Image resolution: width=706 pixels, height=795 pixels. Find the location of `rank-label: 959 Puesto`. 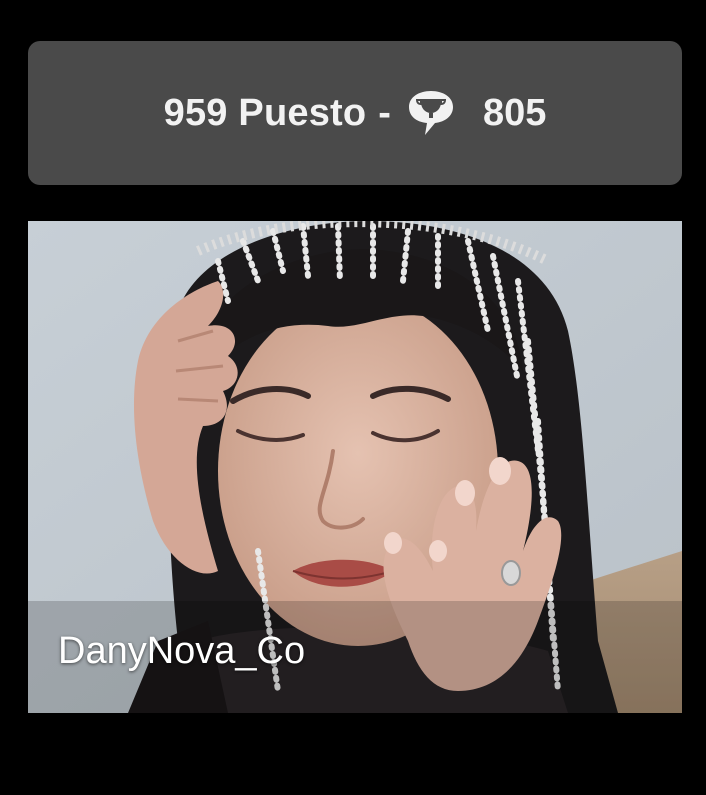

rank-label: 959 Puesto is located at coordinates (265, 112).